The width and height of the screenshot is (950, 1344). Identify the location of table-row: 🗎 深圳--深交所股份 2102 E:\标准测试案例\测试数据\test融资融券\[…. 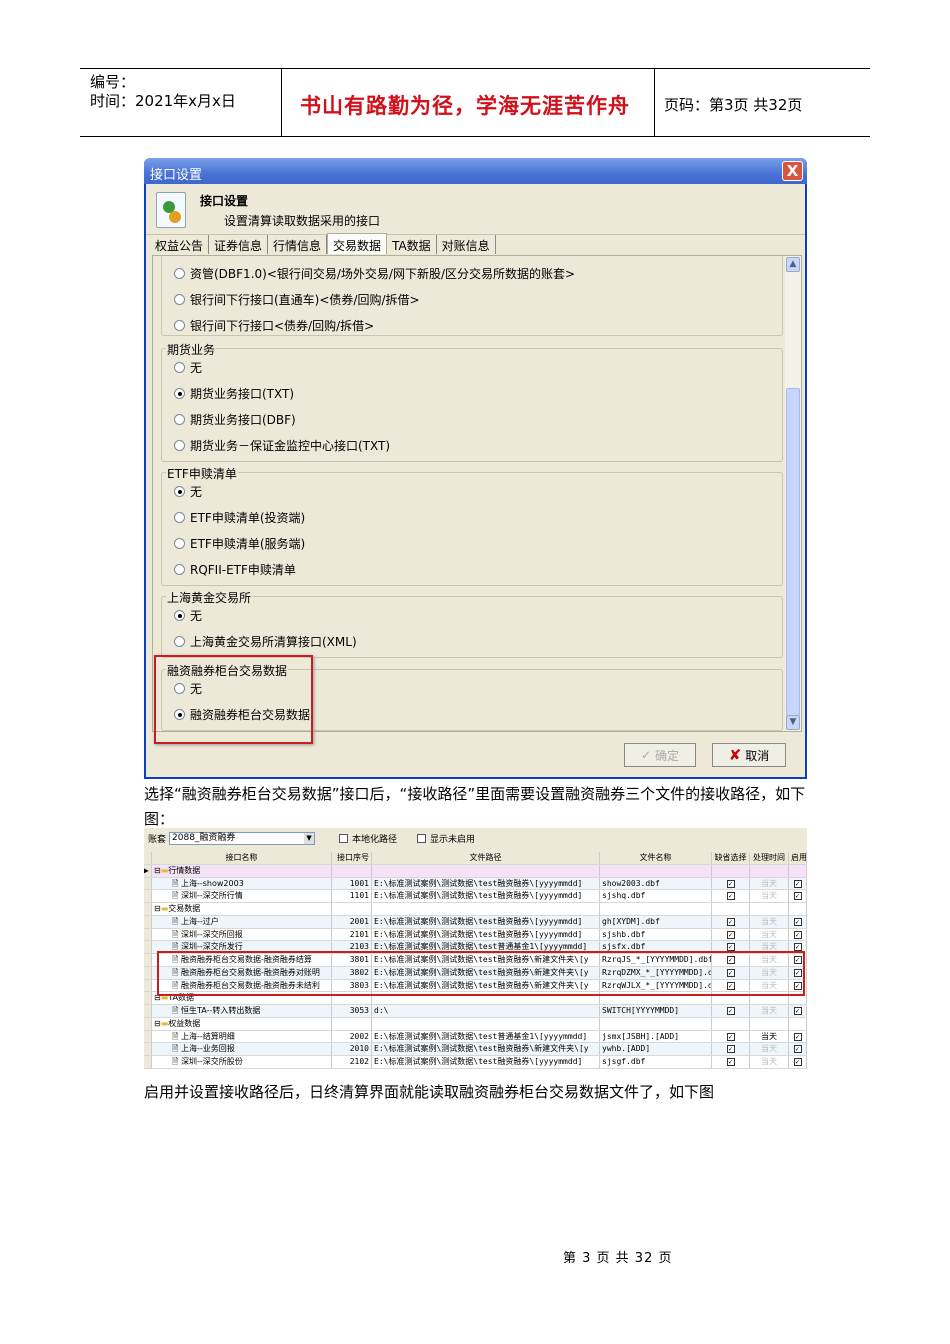
(475, 1062).